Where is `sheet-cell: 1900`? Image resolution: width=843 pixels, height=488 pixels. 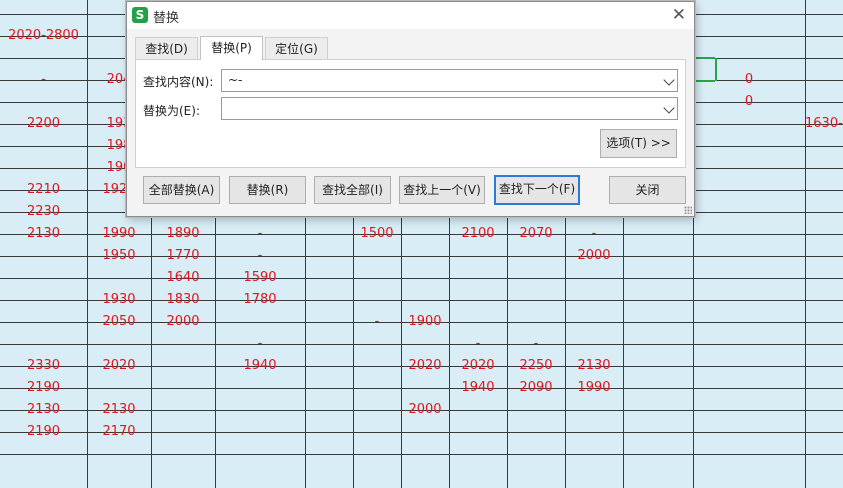
sheet-cell: 1900 is located at coordinates (425, 322).